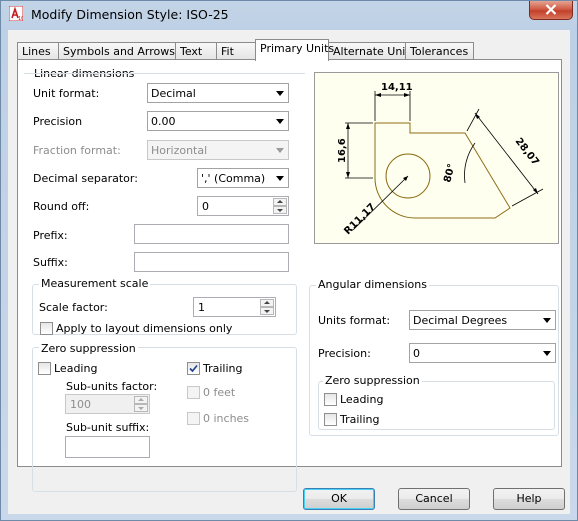  Describe the element at coordinates (44, 368) in the screenshot. I see `leading-checkbox` at that location.